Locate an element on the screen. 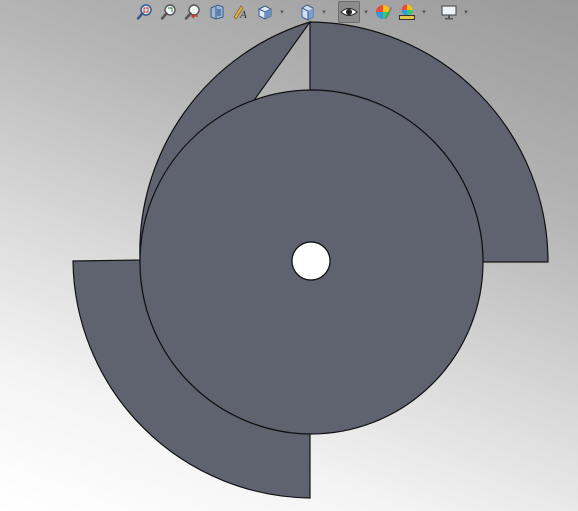  display-style-button is located at coordinates (307, 12).